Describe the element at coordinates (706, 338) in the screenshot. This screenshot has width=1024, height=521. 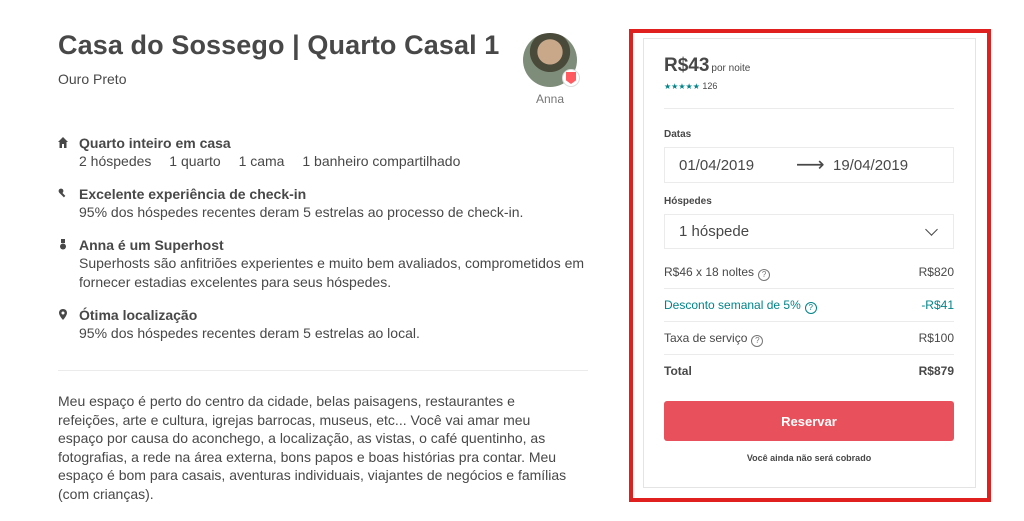
I see `service-fee-label: Taxa de serviço` at that location.